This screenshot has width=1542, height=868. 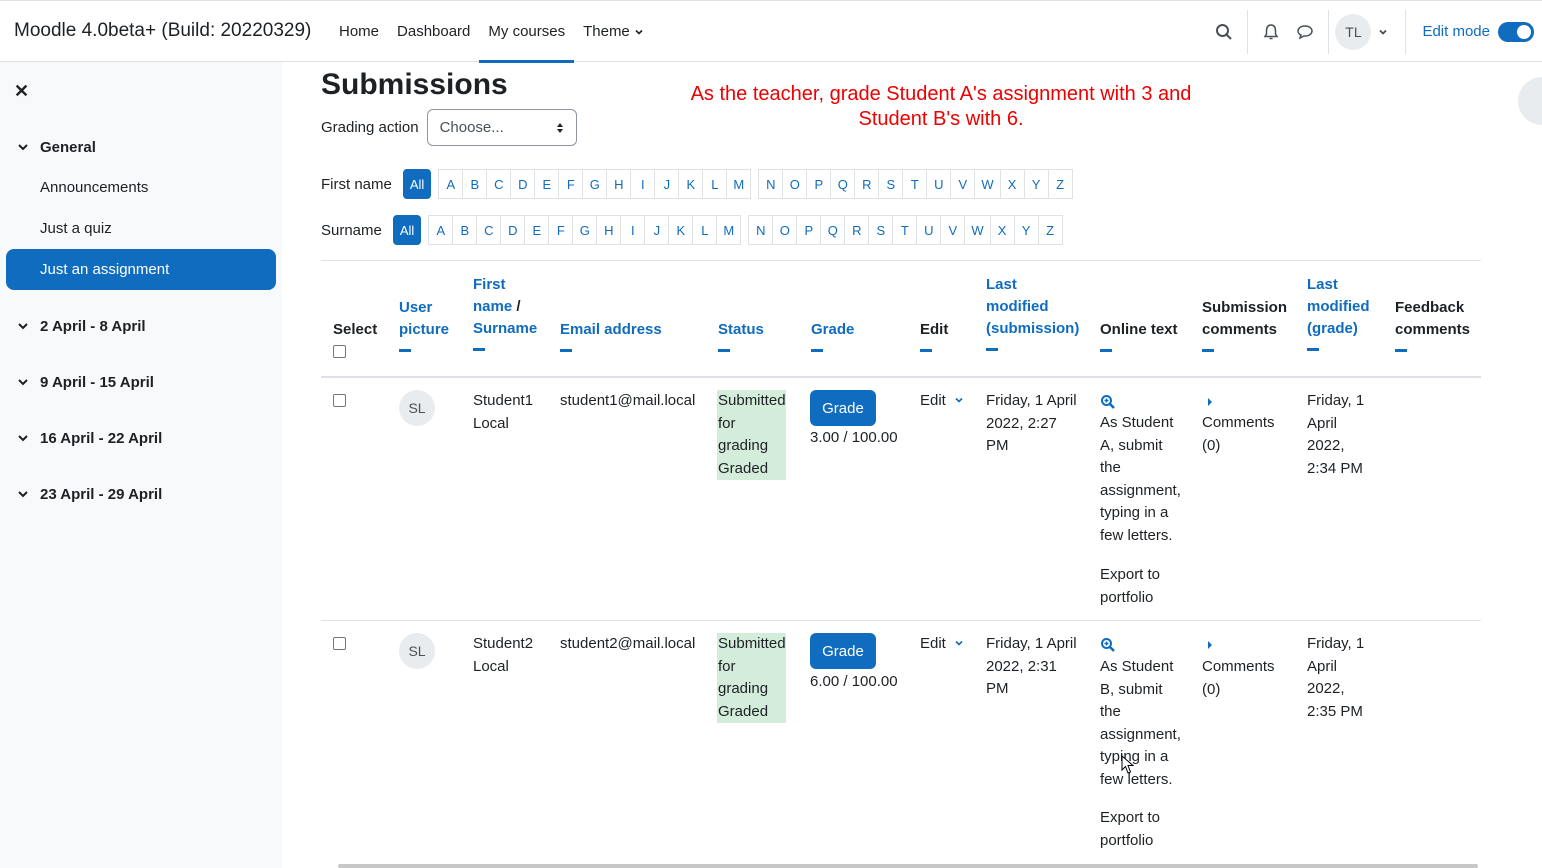 I want to click on first-name-initial-c: C, so click(x=499, y=184).